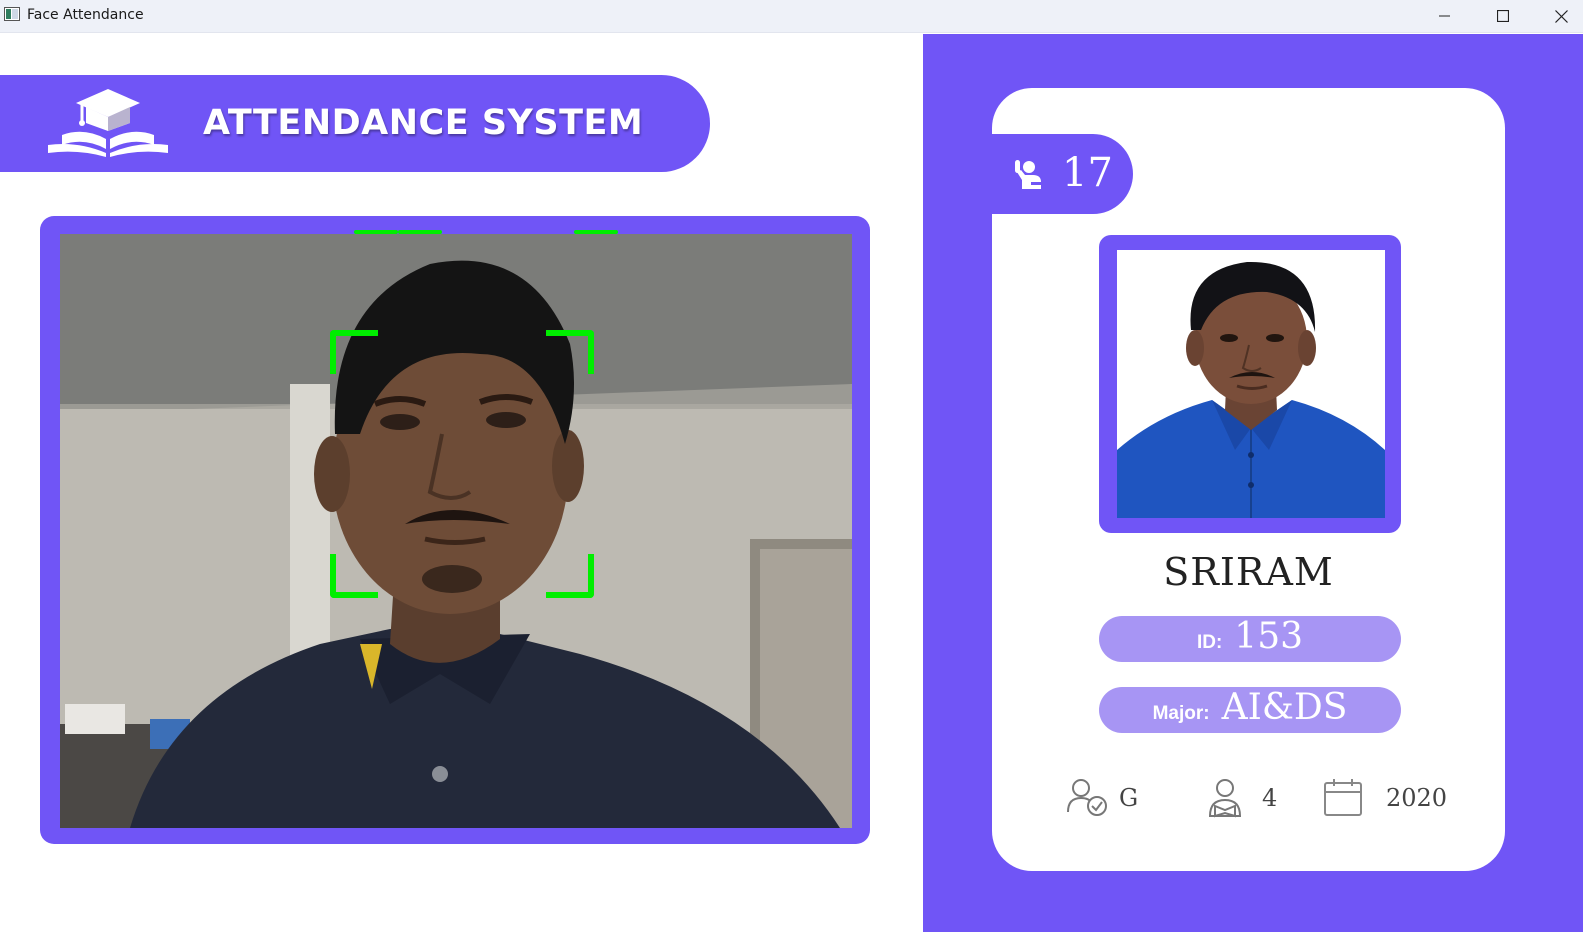 This screenshot has height=932, width=1583. What do you see at coordinates (85, 15) in the screenshot?
I see `window-title: Face Attendance` at bounding box center [85, 15].